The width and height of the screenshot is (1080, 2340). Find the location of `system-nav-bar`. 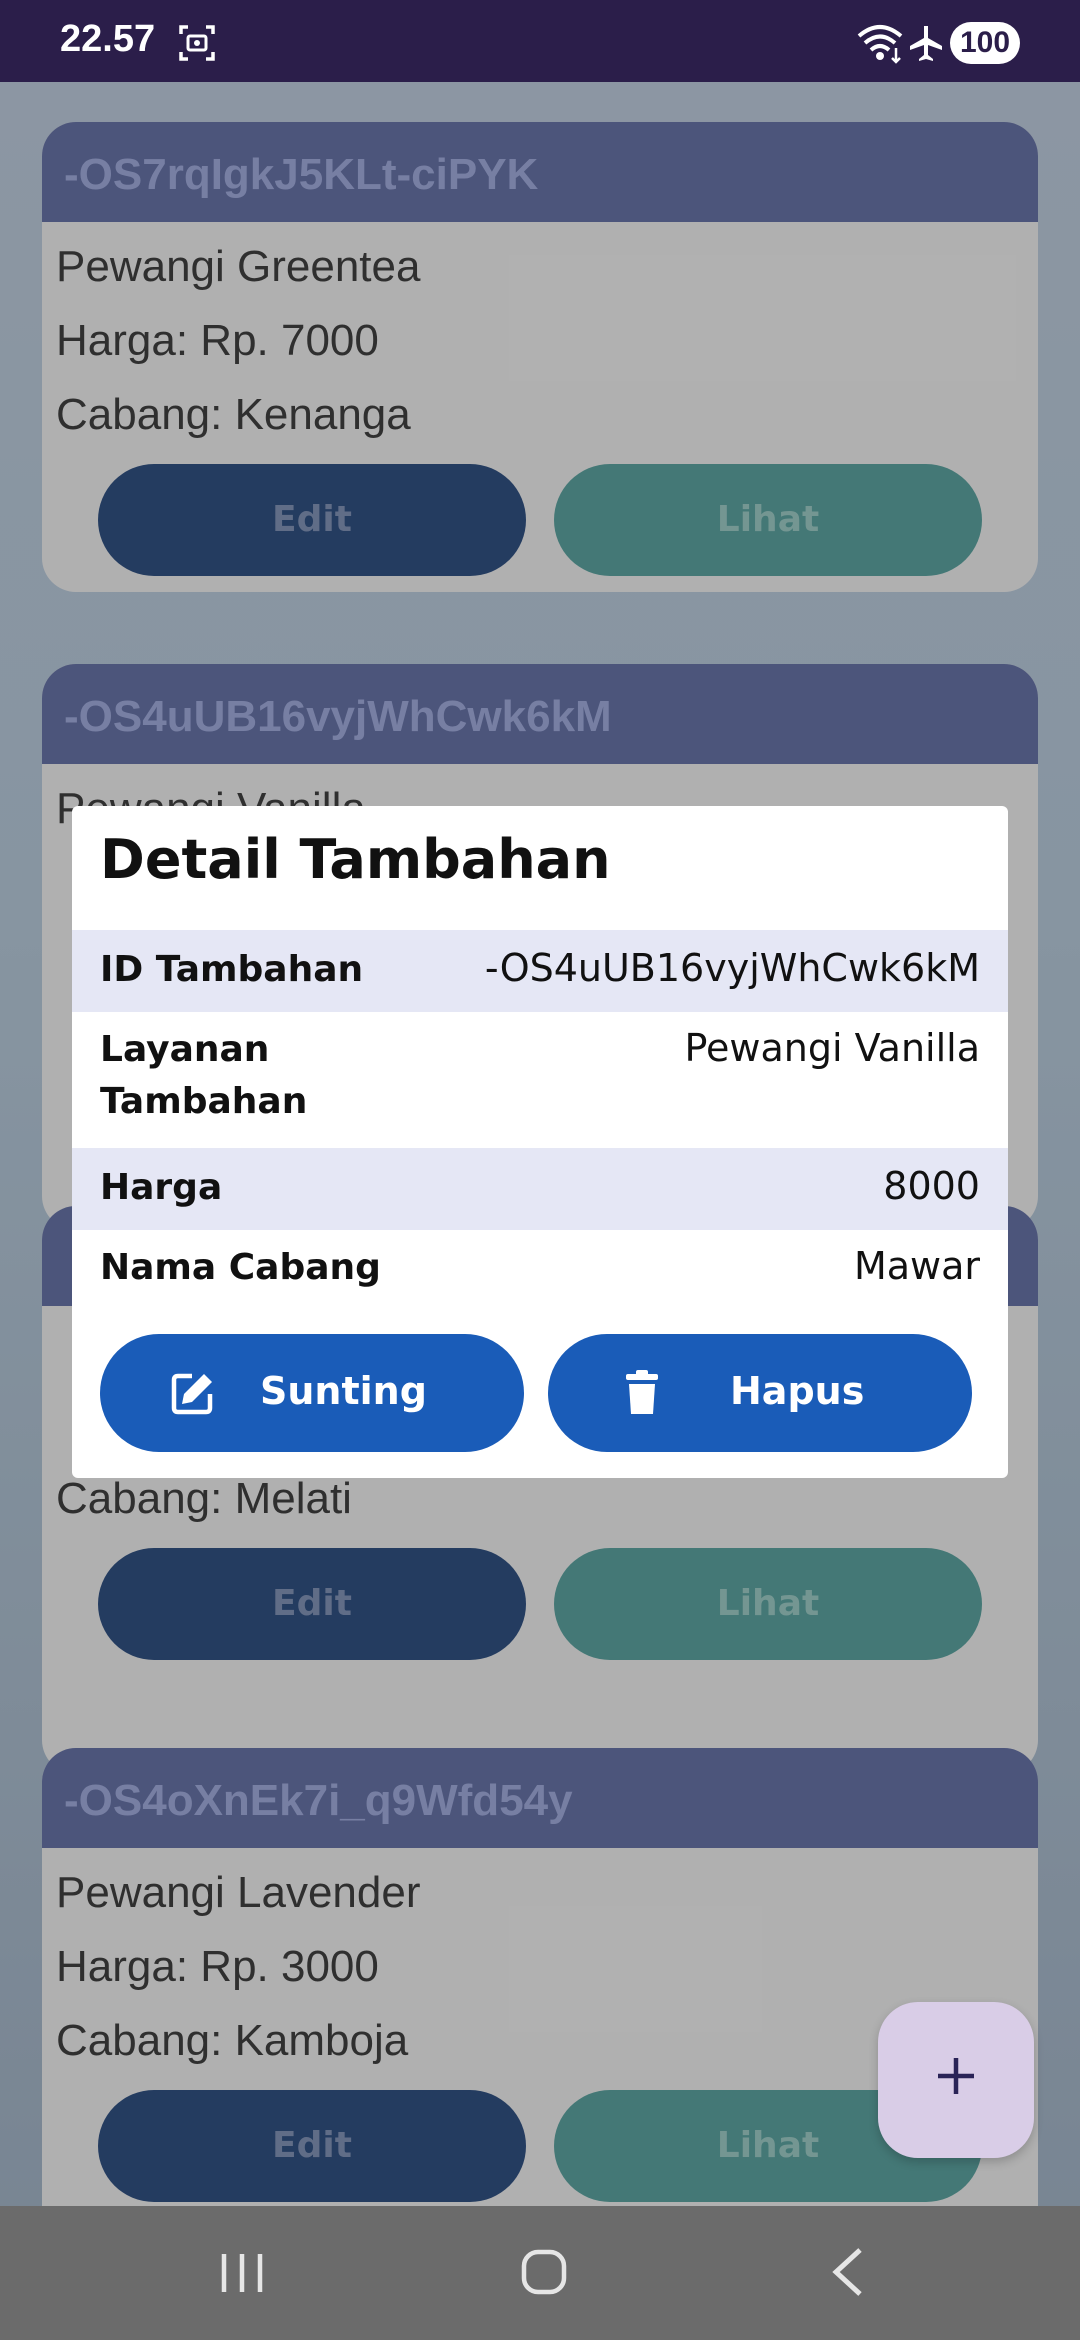

system-nav-bar is located at coordinates (540, 2273).